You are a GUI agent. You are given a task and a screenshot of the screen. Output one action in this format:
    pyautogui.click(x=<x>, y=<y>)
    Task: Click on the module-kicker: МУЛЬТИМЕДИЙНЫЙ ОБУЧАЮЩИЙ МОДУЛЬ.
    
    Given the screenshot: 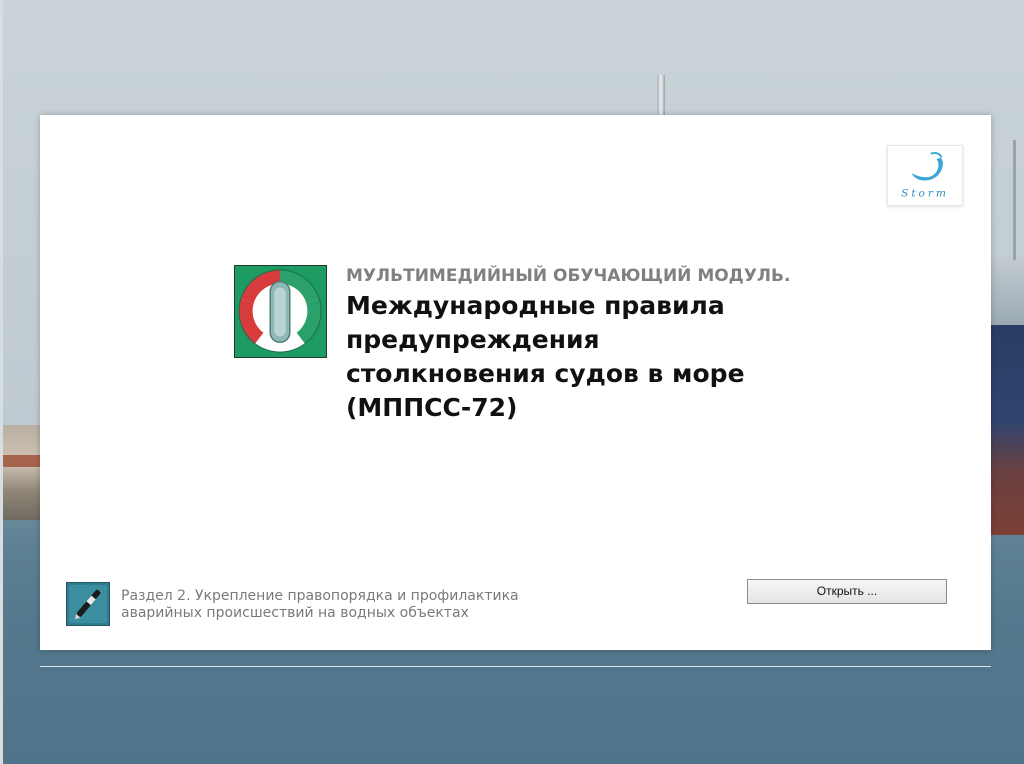 What is the action you would take?
    pyautogui.click(x=568, y=276)
    